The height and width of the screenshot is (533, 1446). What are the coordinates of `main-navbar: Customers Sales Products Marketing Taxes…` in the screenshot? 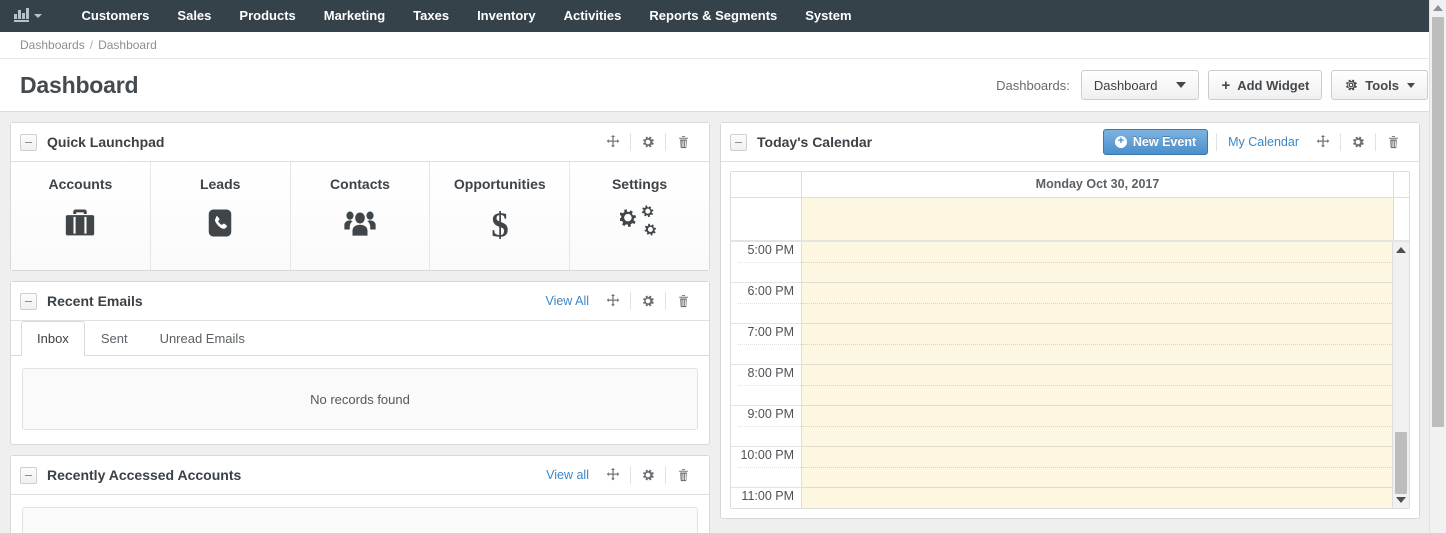 It's located at (723, 16).